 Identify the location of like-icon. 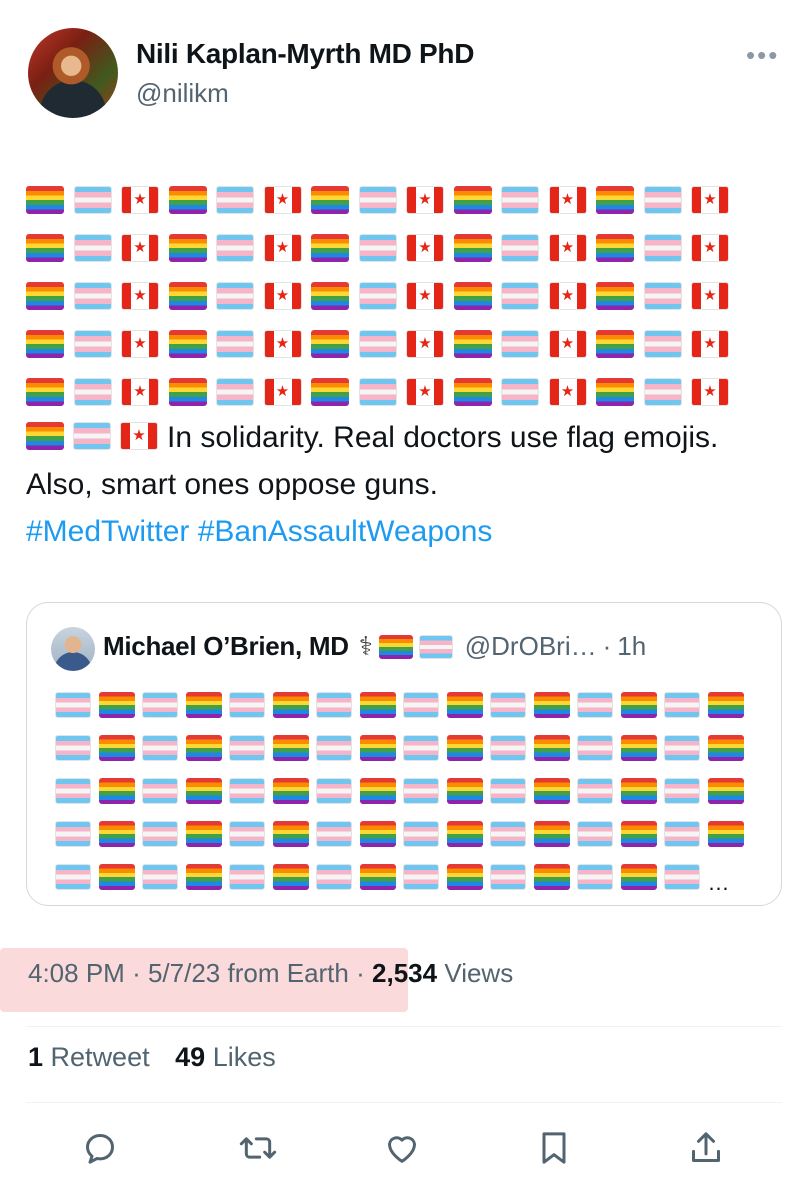
(402, 1149).